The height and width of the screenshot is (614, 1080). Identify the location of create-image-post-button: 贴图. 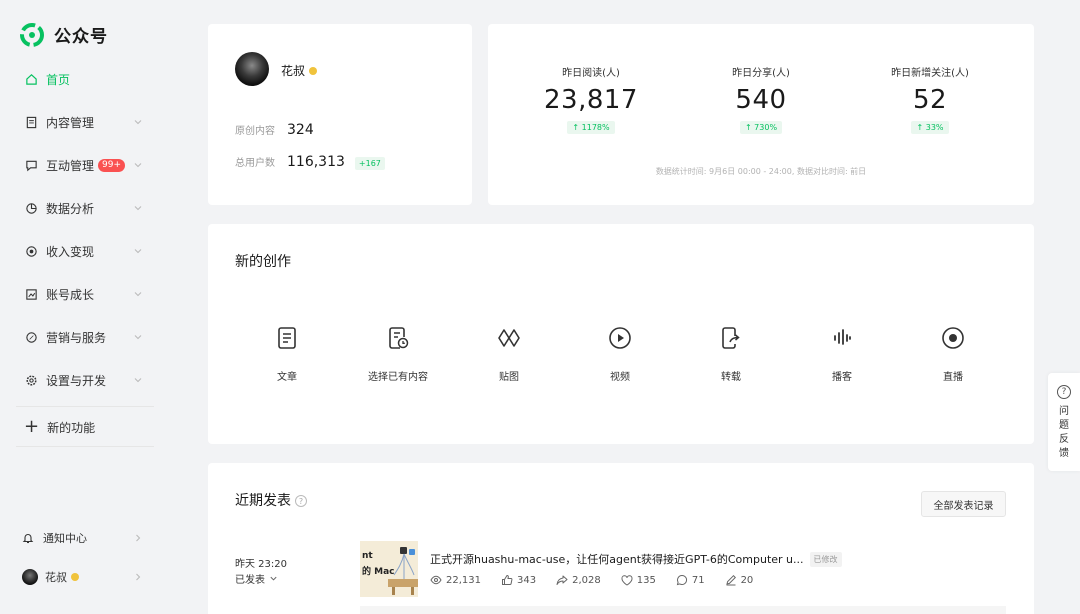
(509, 353).